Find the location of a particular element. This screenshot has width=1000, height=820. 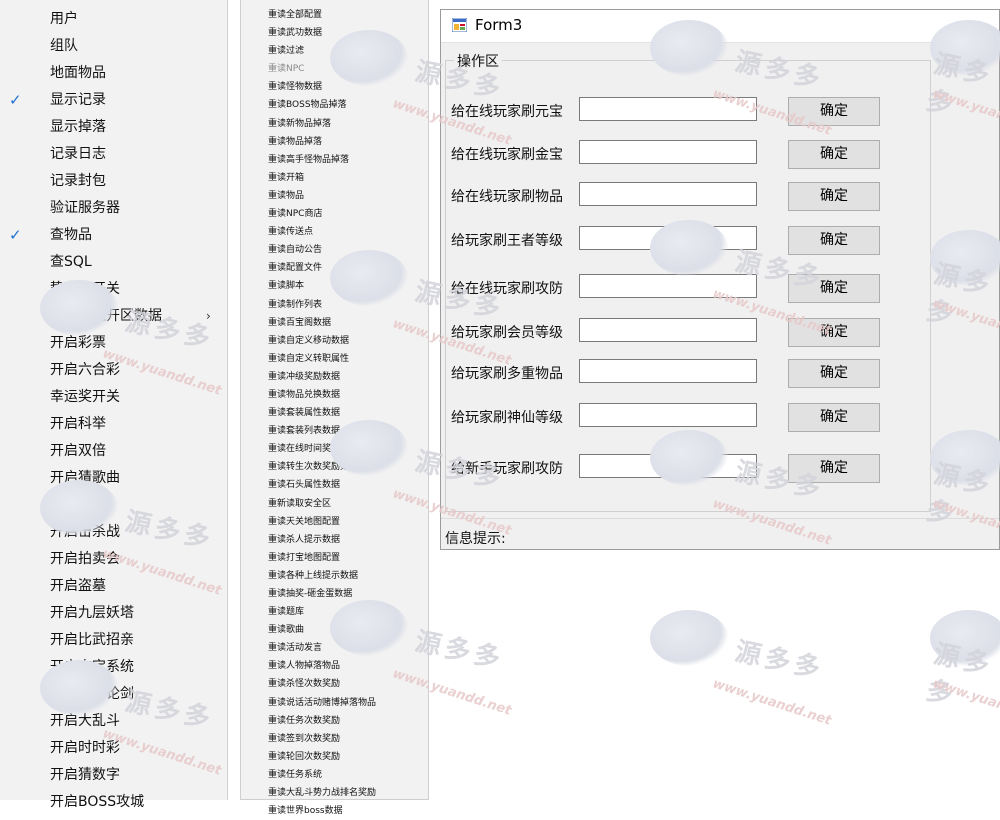

menu-item: 开启九层妖塔 is located at coordinates (113, 613).